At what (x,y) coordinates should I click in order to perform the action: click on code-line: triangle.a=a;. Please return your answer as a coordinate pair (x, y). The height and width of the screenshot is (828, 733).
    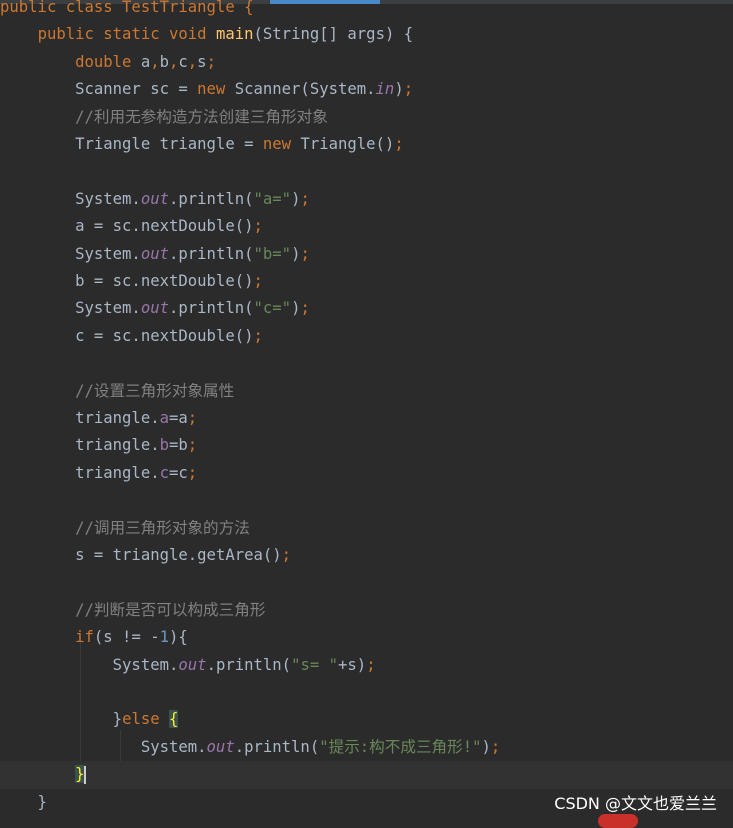
    Looking at the image, I should click on (366, 418).